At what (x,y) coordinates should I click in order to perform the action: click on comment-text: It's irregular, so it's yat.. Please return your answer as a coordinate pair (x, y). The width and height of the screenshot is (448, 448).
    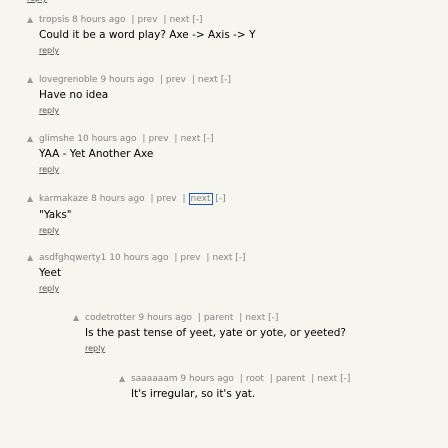
    Looking at the image, I should click on (193, 394).